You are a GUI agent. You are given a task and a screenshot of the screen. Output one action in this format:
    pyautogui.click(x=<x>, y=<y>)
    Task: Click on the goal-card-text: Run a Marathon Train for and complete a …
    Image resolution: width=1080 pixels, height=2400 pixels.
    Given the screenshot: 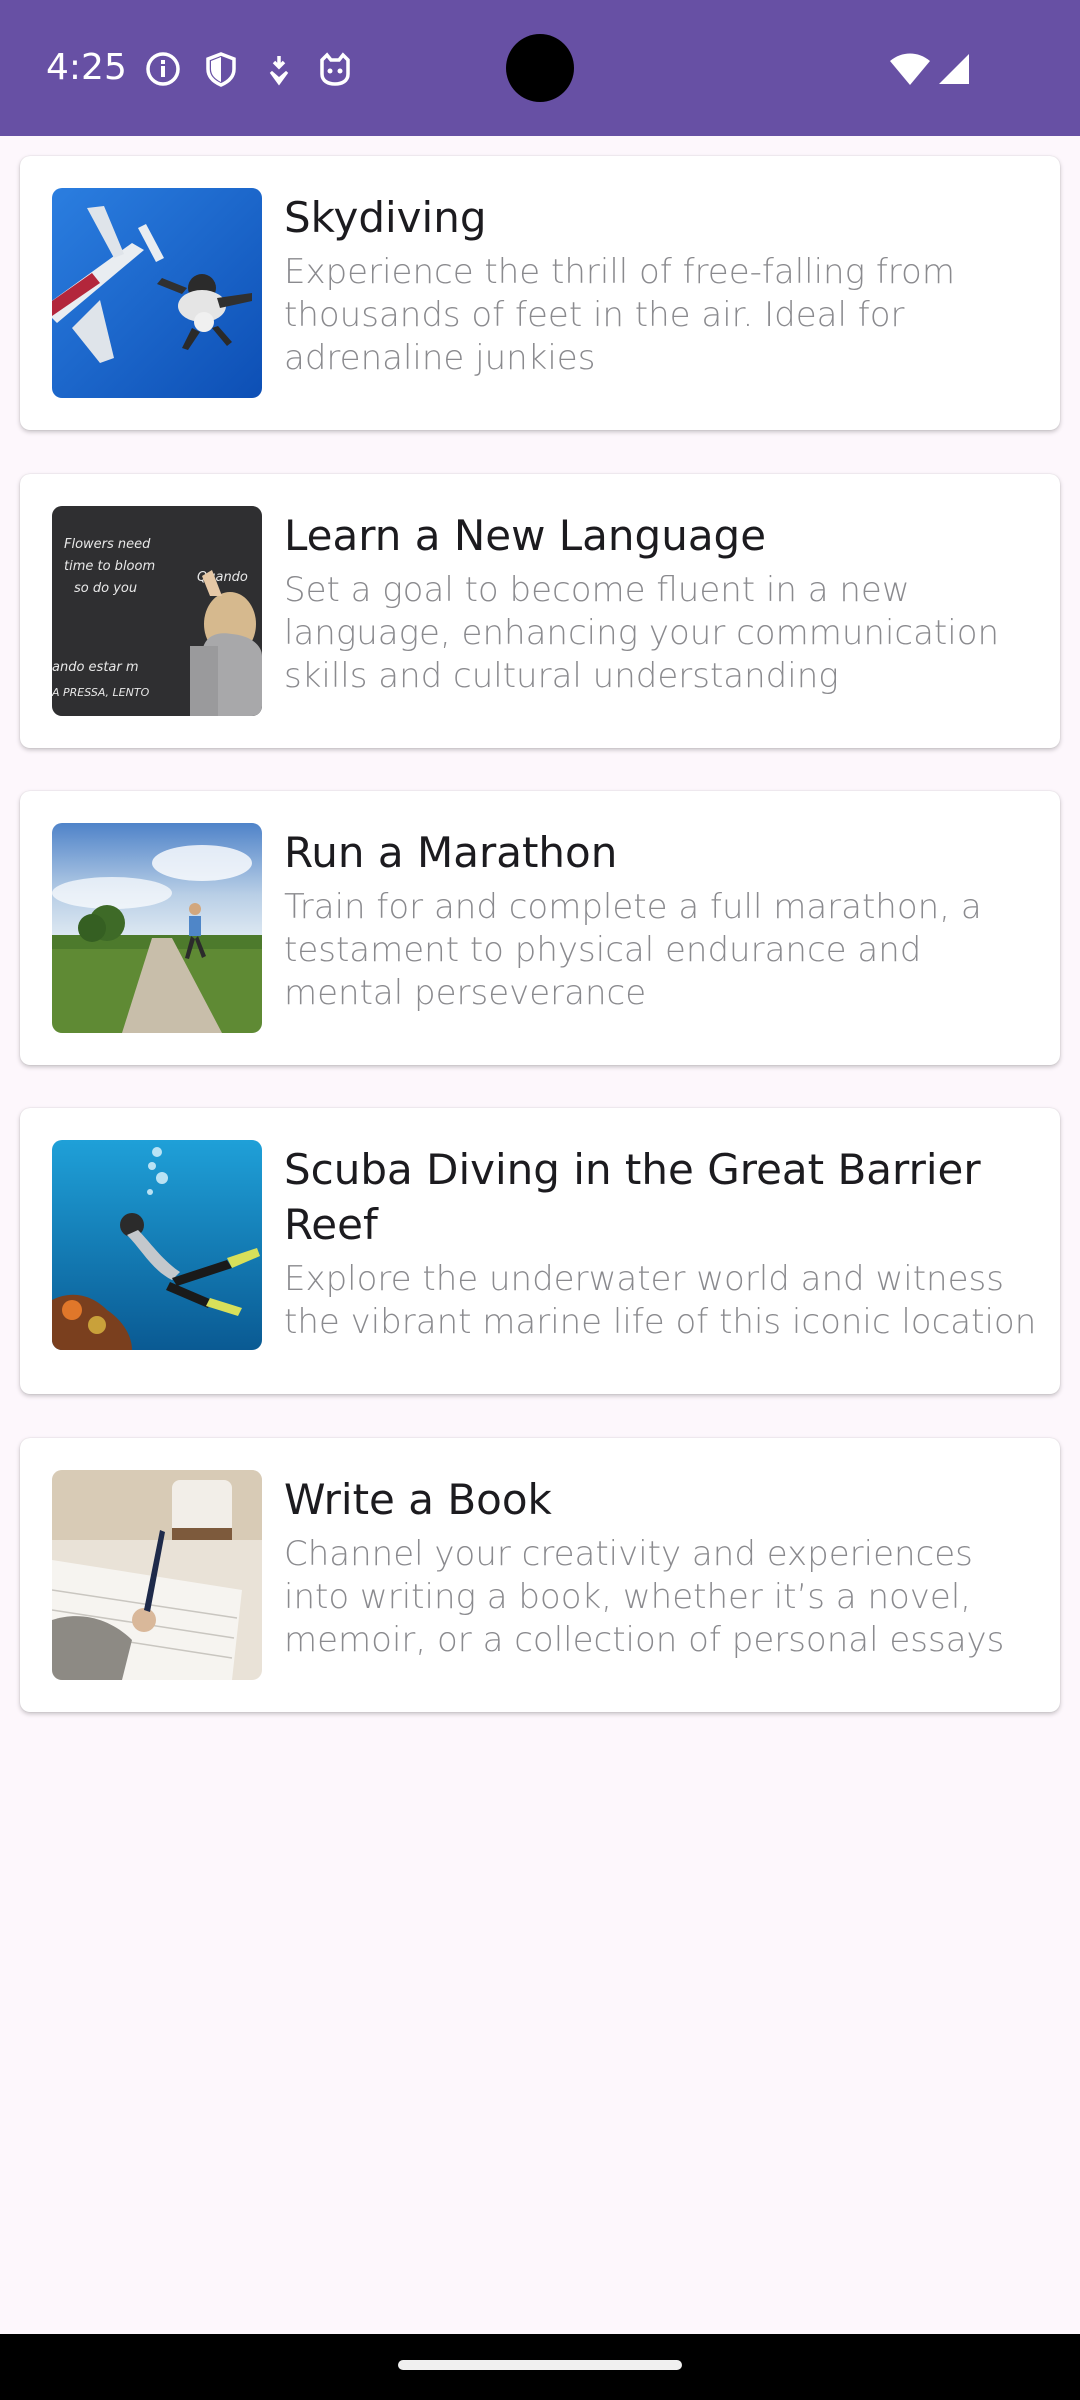 What is the action you would take?
    pyautogui.click(x=664, y=920)
    